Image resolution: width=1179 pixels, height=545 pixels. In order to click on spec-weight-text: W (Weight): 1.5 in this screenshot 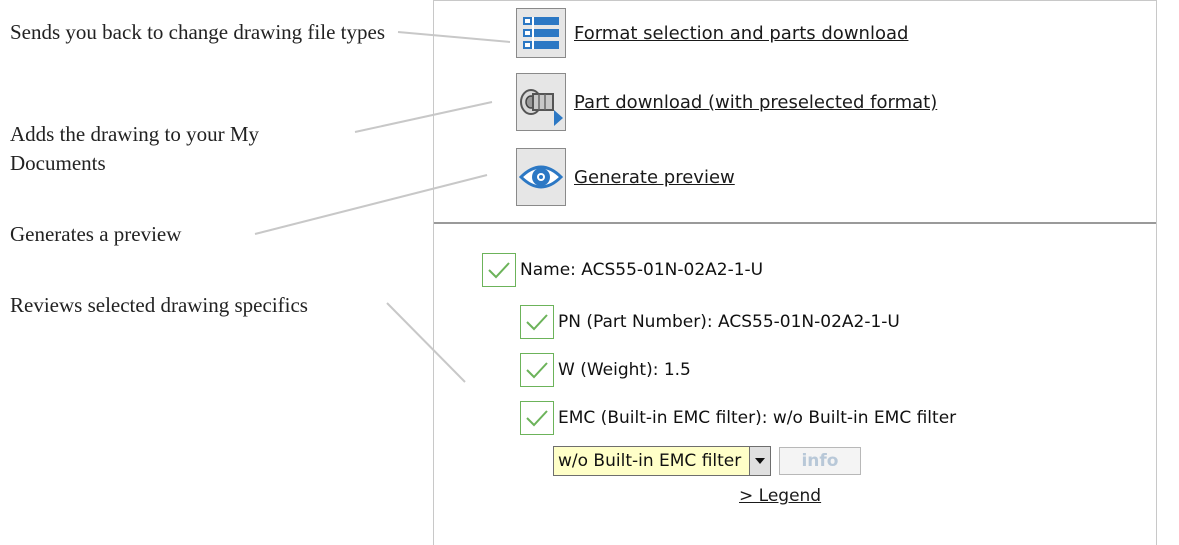, I will do `click(624, 370)`.